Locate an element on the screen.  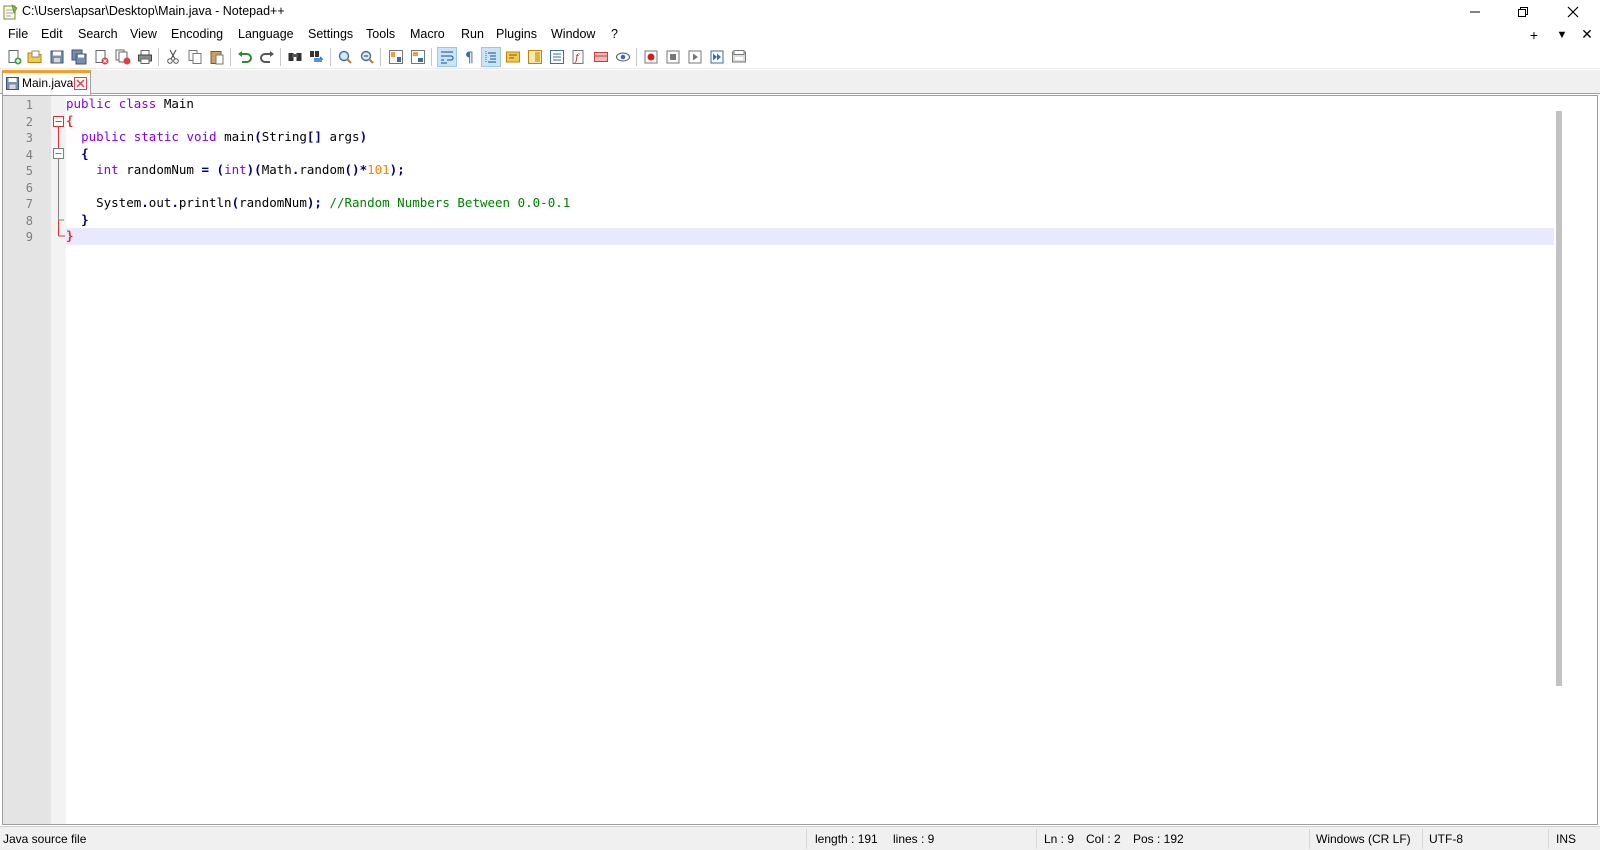
insert-mode: INS is located at coordinates (1566, 839).